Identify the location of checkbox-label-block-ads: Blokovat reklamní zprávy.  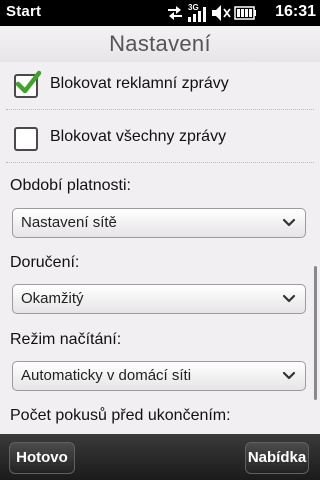
(139, 83).